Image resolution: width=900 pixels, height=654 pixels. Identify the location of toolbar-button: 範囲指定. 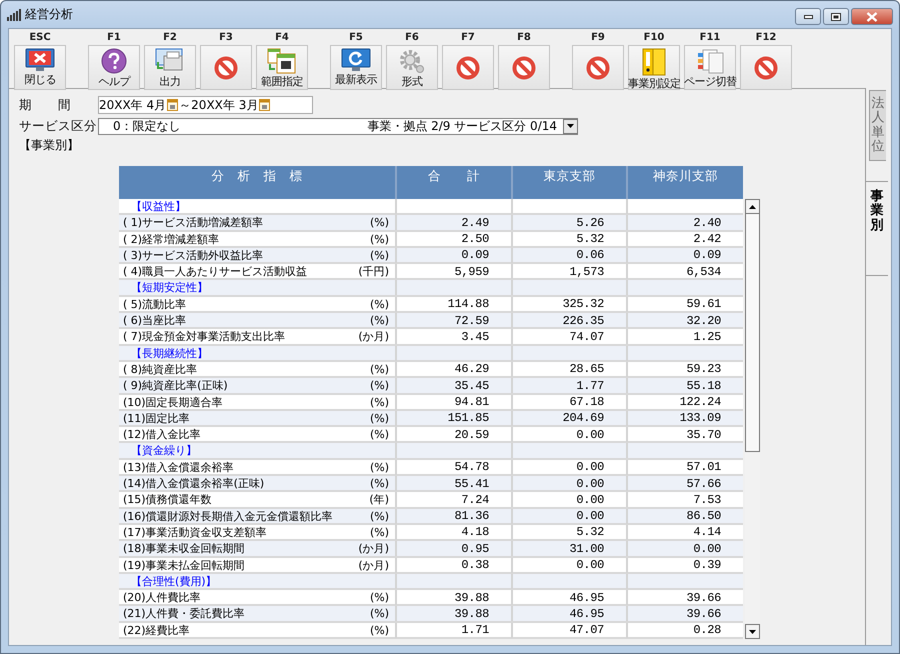
(282, 67).